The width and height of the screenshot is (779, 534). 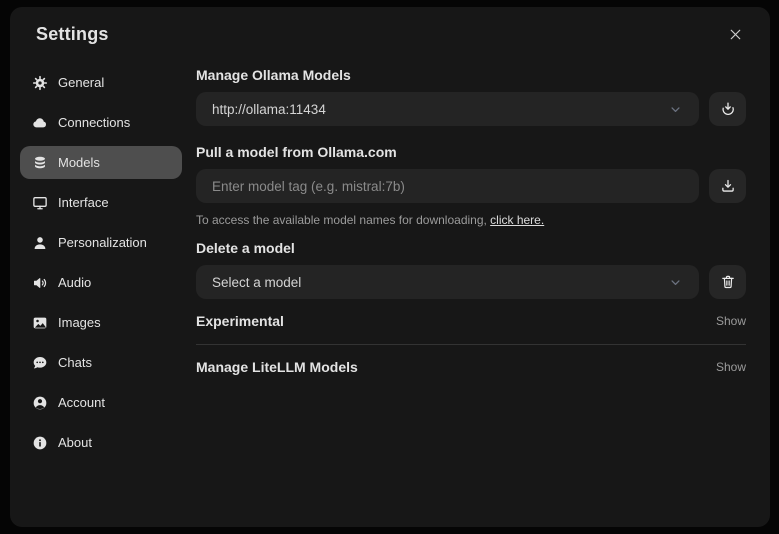 What do you see at coordinates (273, 75) in the screenshot?
I see `manage-ollama-heading: Manage Ollama Models` at bounding box center [273, 75].